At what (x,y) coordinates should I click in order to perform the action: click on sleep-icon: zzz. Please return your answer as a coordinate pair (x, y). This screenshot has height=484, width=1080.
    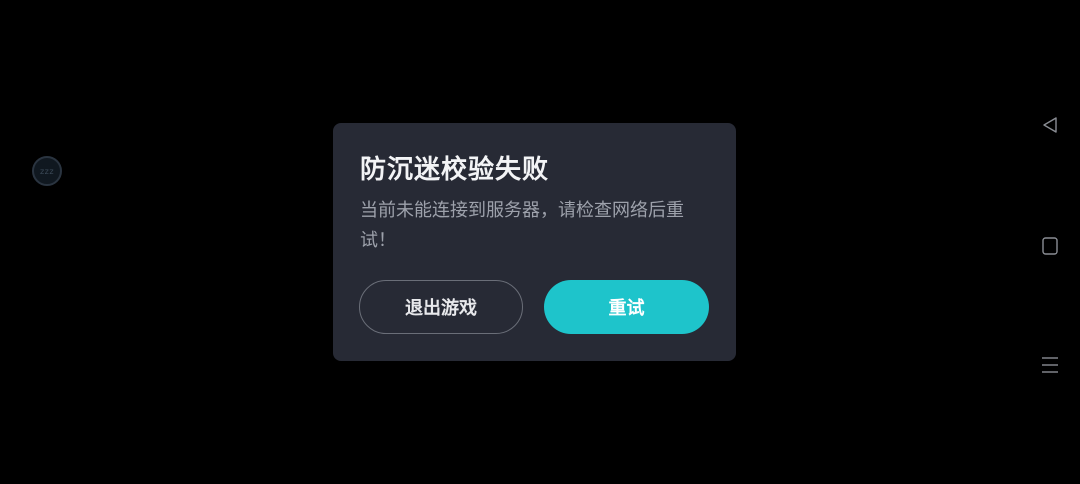
    Looking at the image, I should click on (47, 171).